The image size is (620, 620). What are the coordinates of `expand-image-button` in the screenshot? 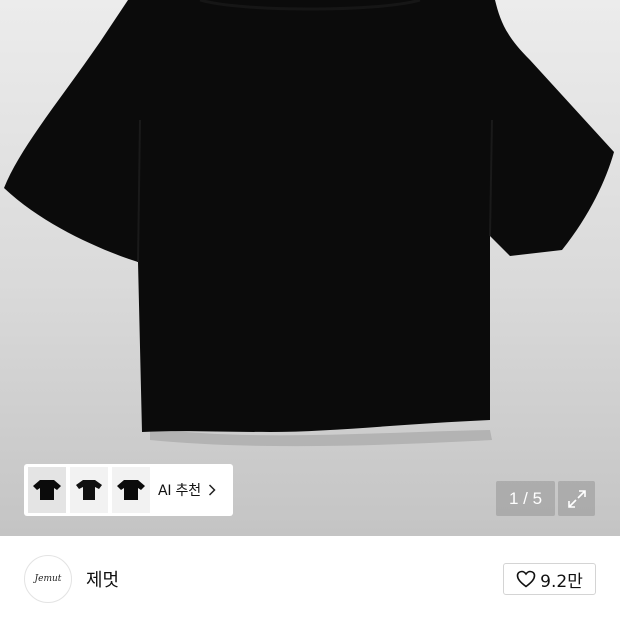 It's located at (576, 498).